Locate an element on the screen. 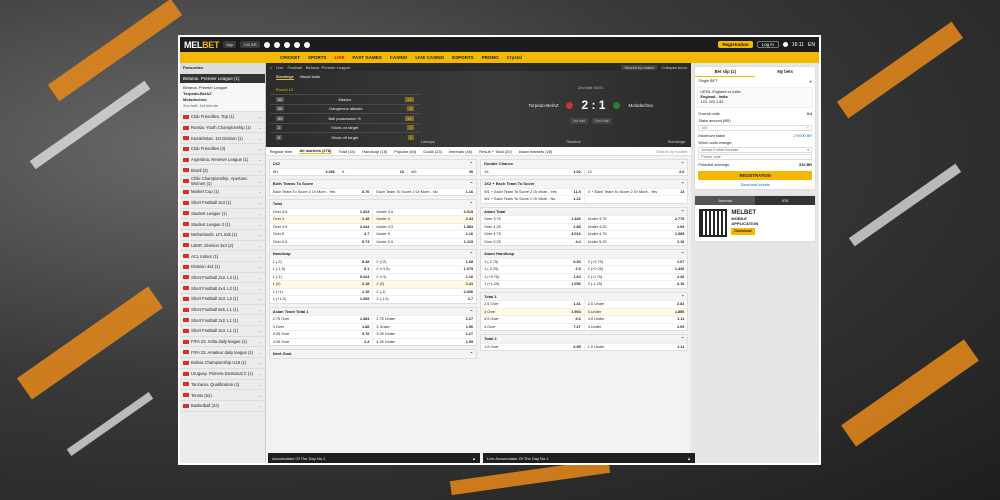  standings-button: Standings is located at coordinates (677, 141).